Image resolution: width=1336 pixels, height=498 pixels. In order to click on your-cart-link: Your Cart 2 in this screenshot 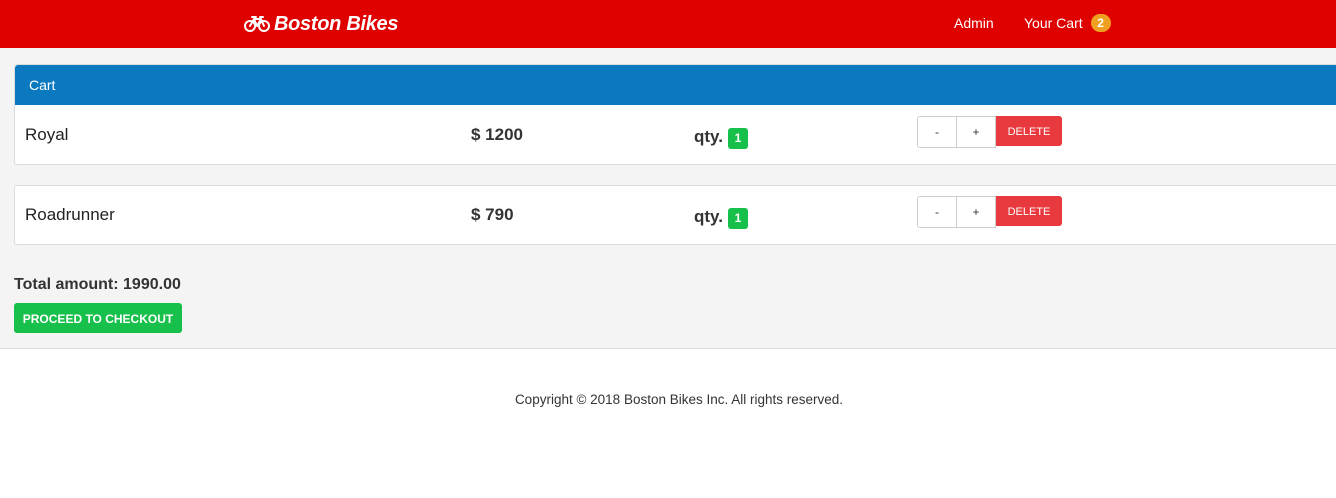, I will do `click(1067, 23)`.